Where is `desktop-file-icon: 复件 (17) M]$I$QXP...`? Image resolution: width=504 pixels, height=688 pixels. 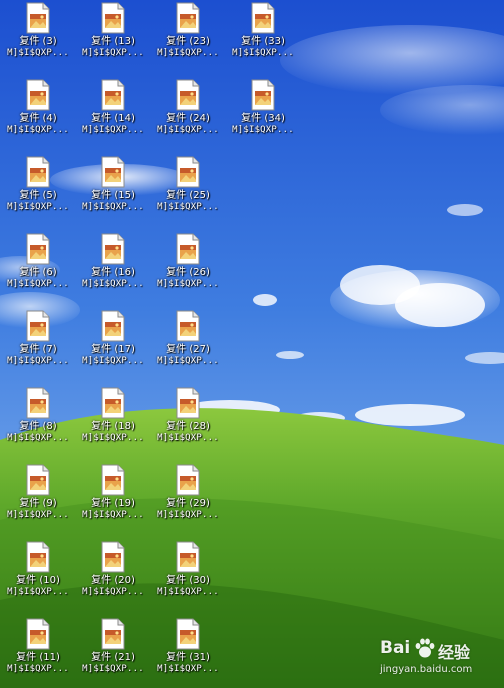
desktop-file-icon: 复件 (17) M]$I$QXP... is located at coordinates (113, 345).